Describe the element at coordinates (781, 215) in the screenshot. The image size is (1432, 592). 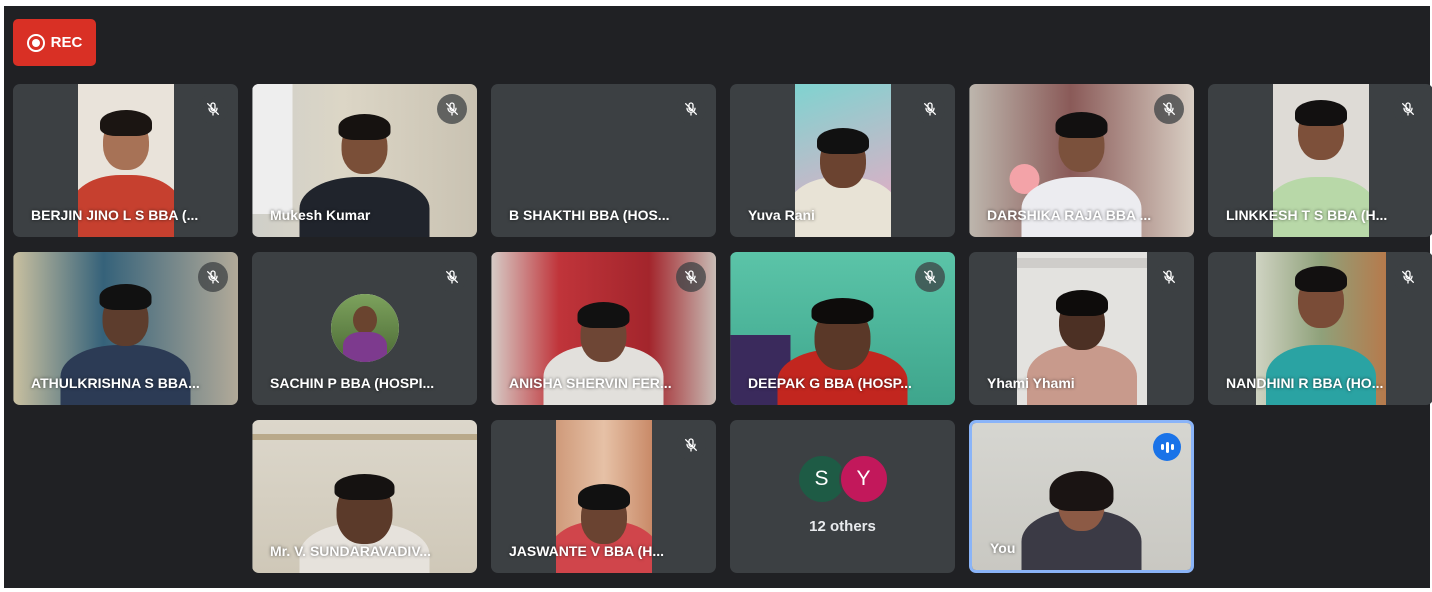
I see `participant-name: Yuva Rani` at that location.